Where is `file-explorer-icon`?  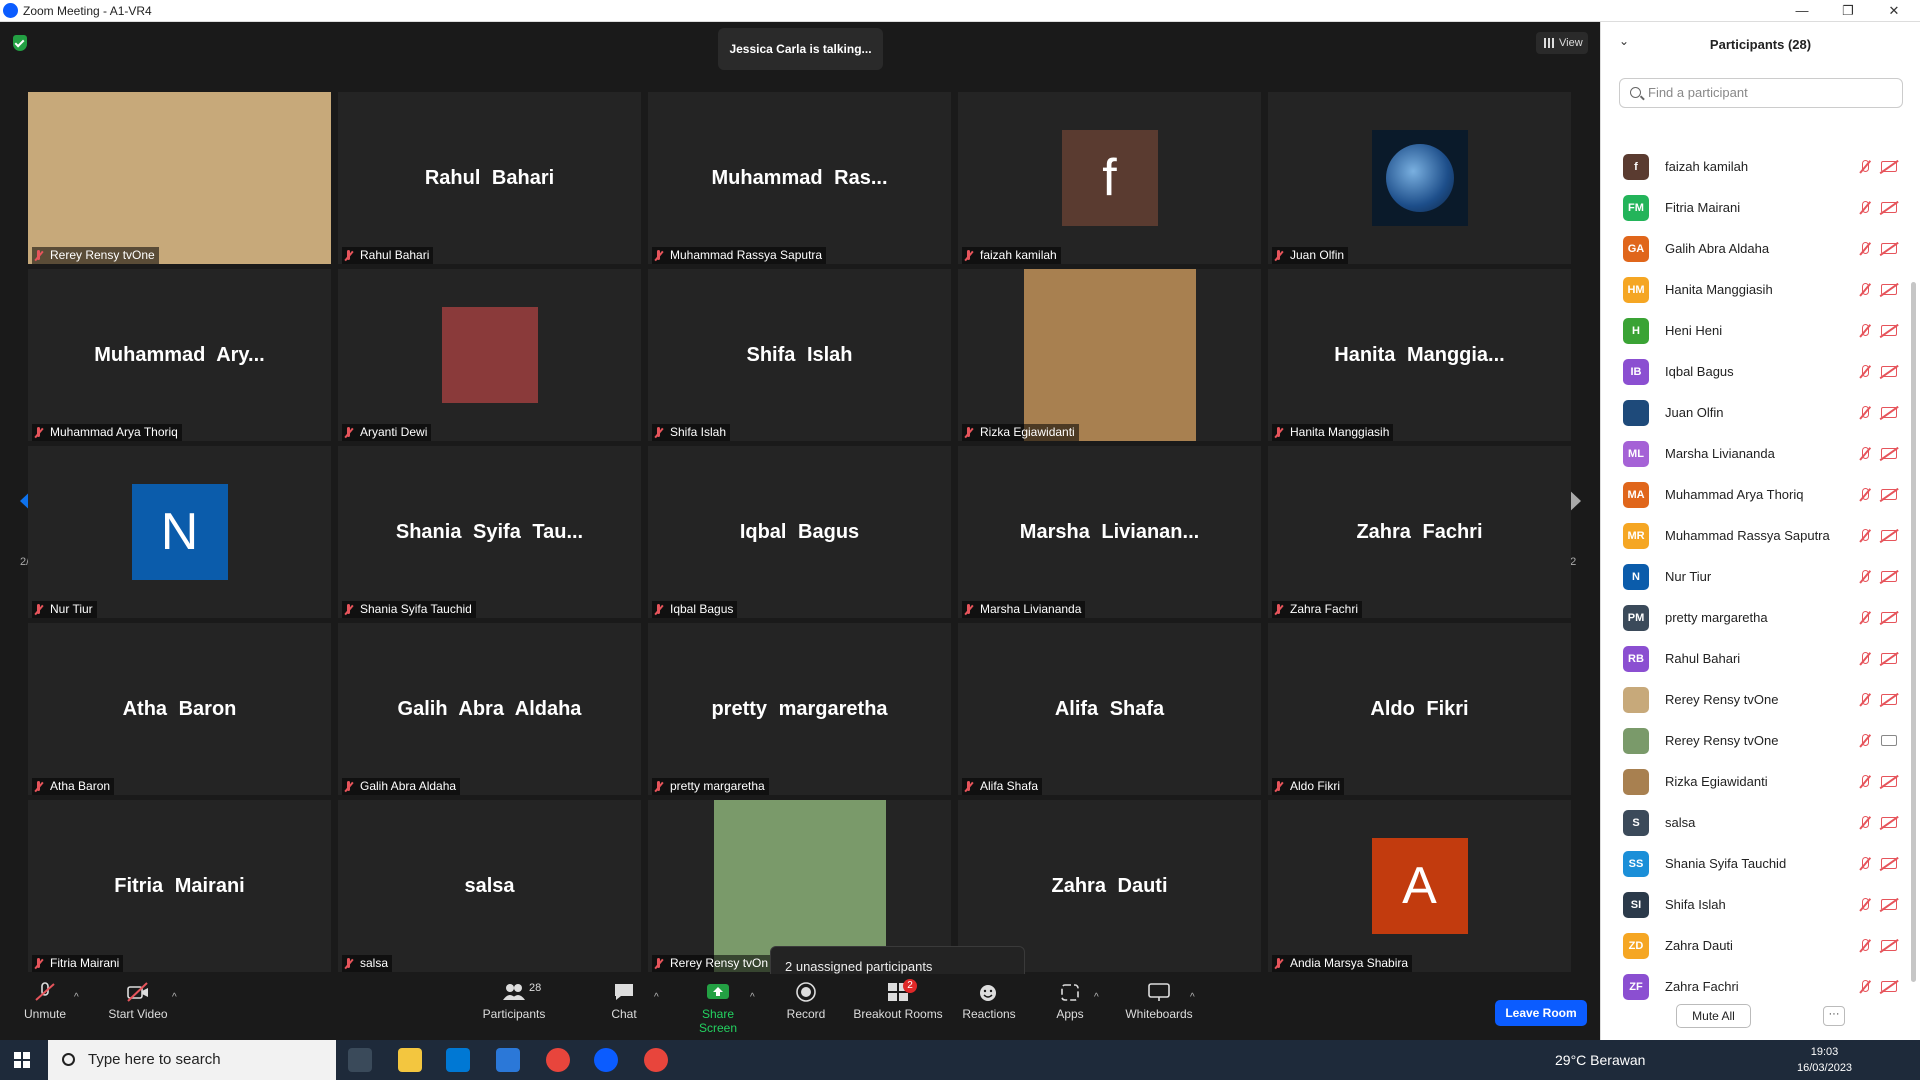 file-explorer-icon is located at coordinates (410, 1060).